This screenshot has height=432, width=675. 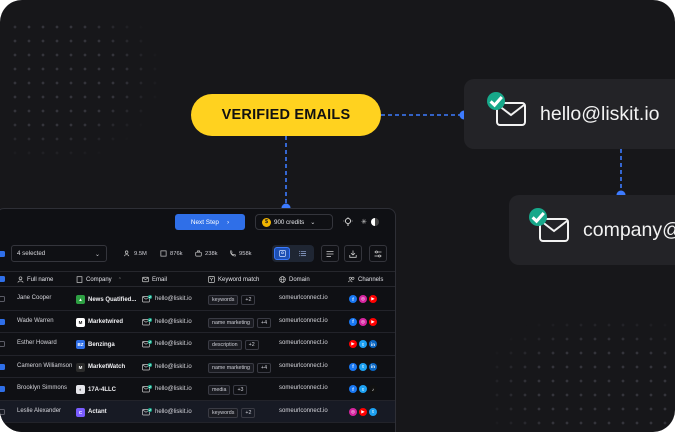 I want to click on sliders-icon, so click(x=378, y=253).